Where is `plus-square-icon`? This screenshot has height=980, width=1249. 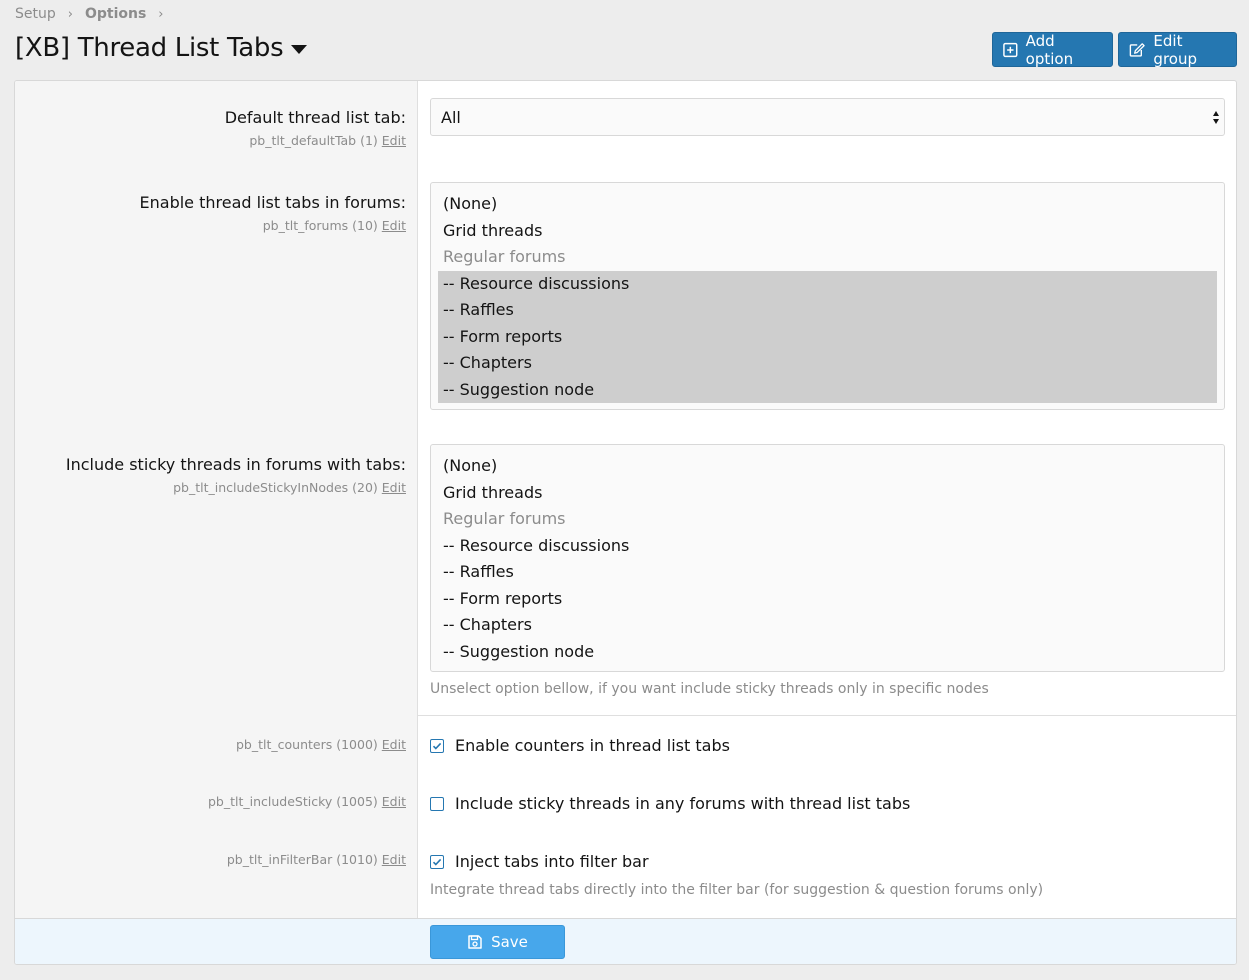 plus-square-icon is located at coordinates (1010, 49).